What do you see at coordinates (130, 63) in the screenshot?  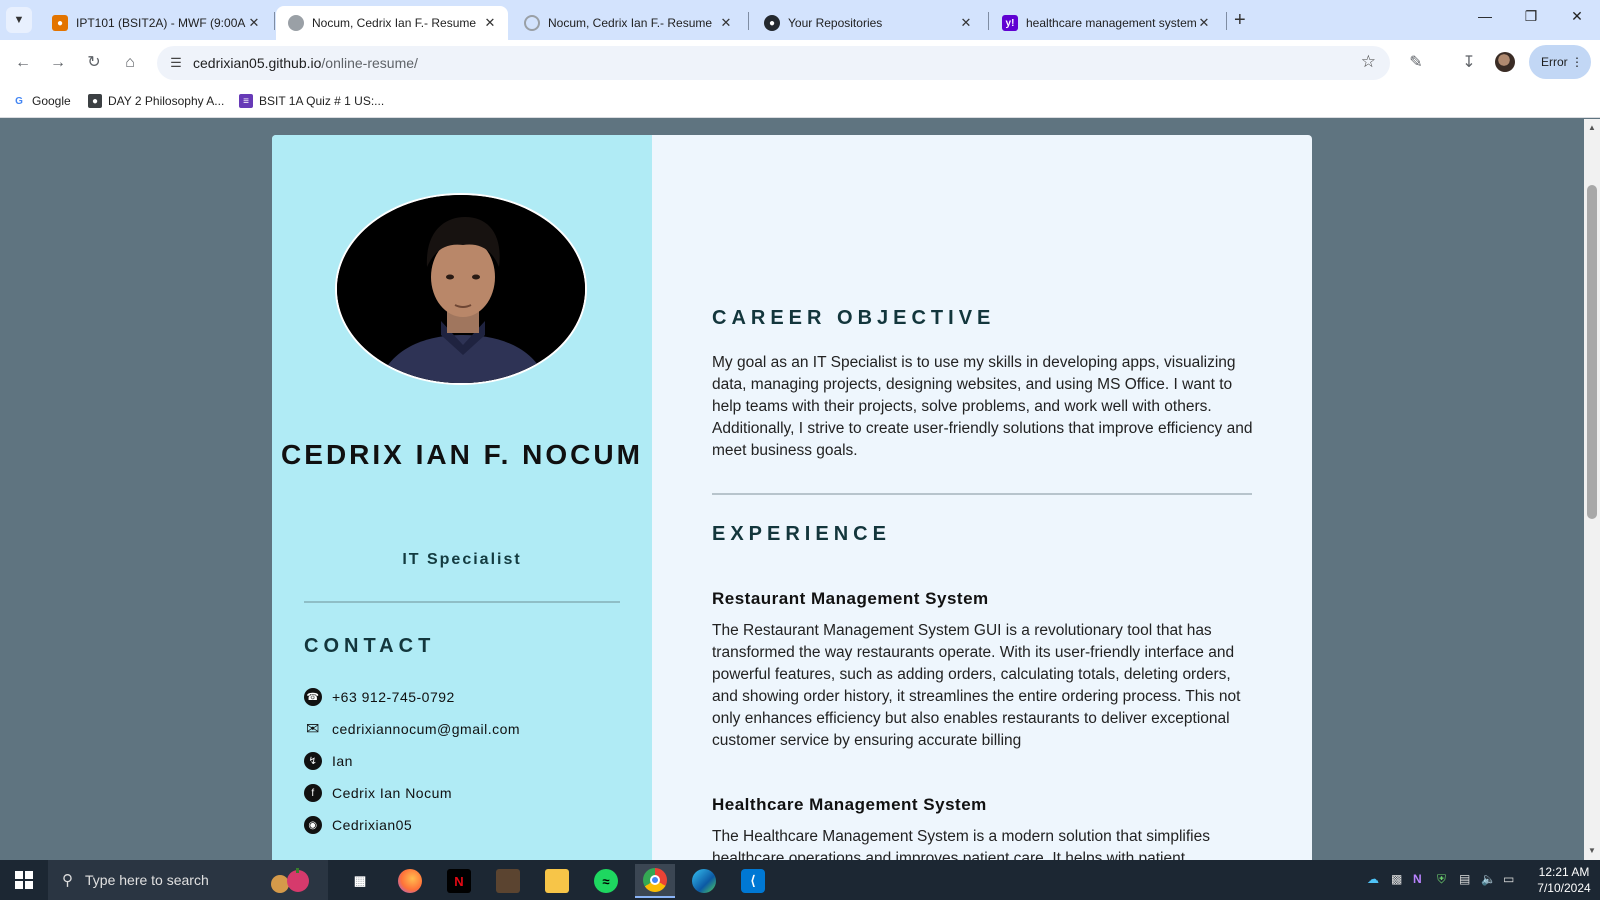 I see `home-icon: ⌂` at bounding box center [130, 63].